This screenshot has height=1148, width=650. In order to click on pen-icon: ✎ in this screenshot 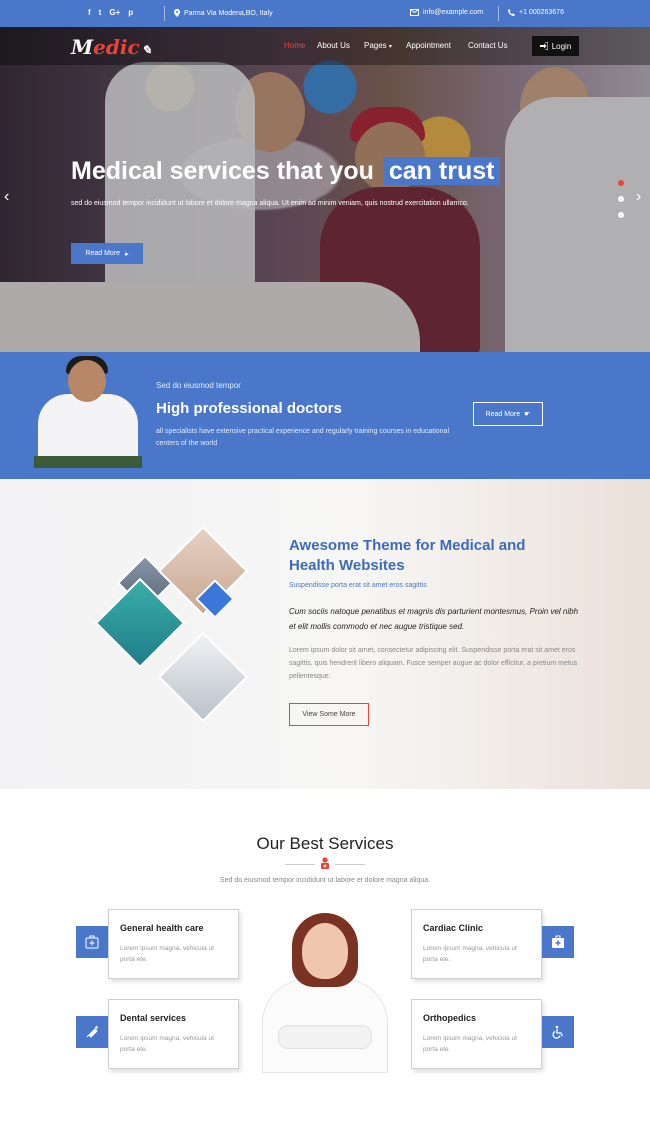, I will do `click(146, 50)`.